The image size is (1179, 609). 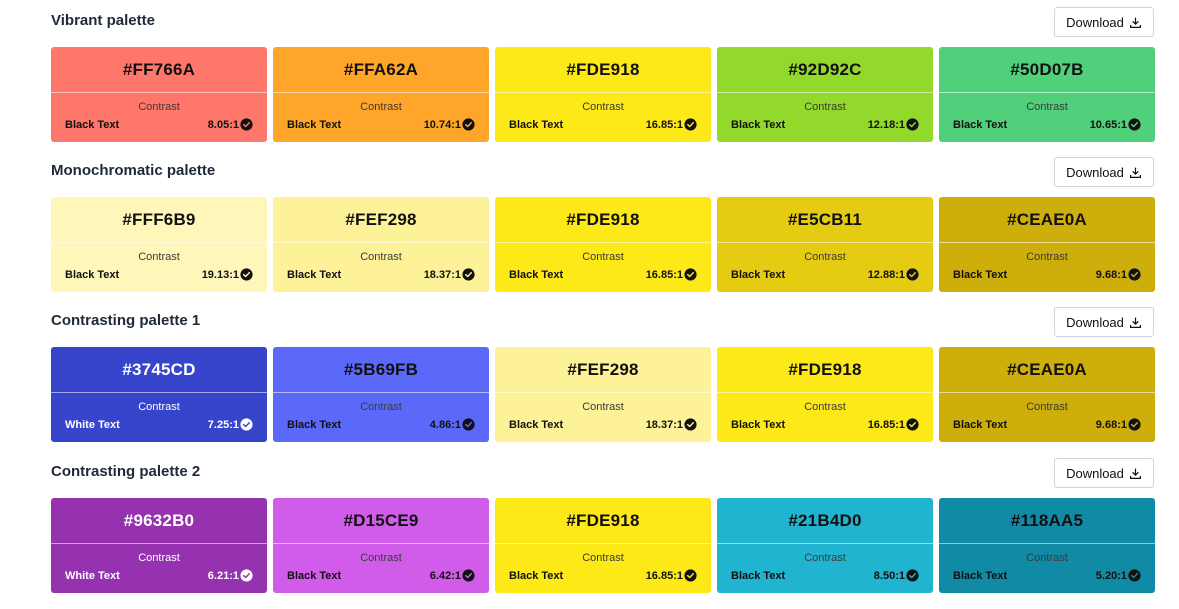 I want to click on palette-title: Contrasting palette 1, so click(x=126, y=320).